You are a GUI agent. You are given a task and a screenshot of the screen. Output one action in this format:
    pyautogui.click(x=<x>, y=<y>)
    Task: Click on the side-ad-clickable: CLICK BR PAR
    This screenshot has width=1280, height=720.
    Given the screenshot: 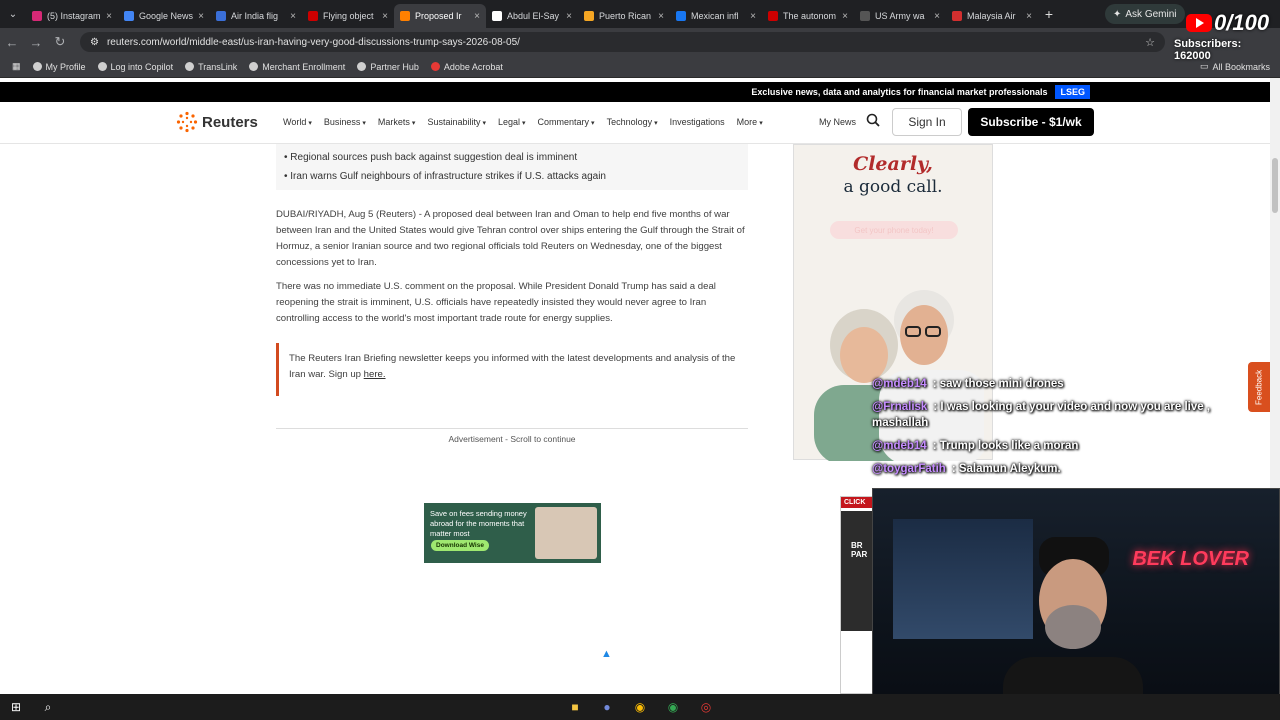 What is the action you would take?
    pyautogui.click(x=857, y=595)
    